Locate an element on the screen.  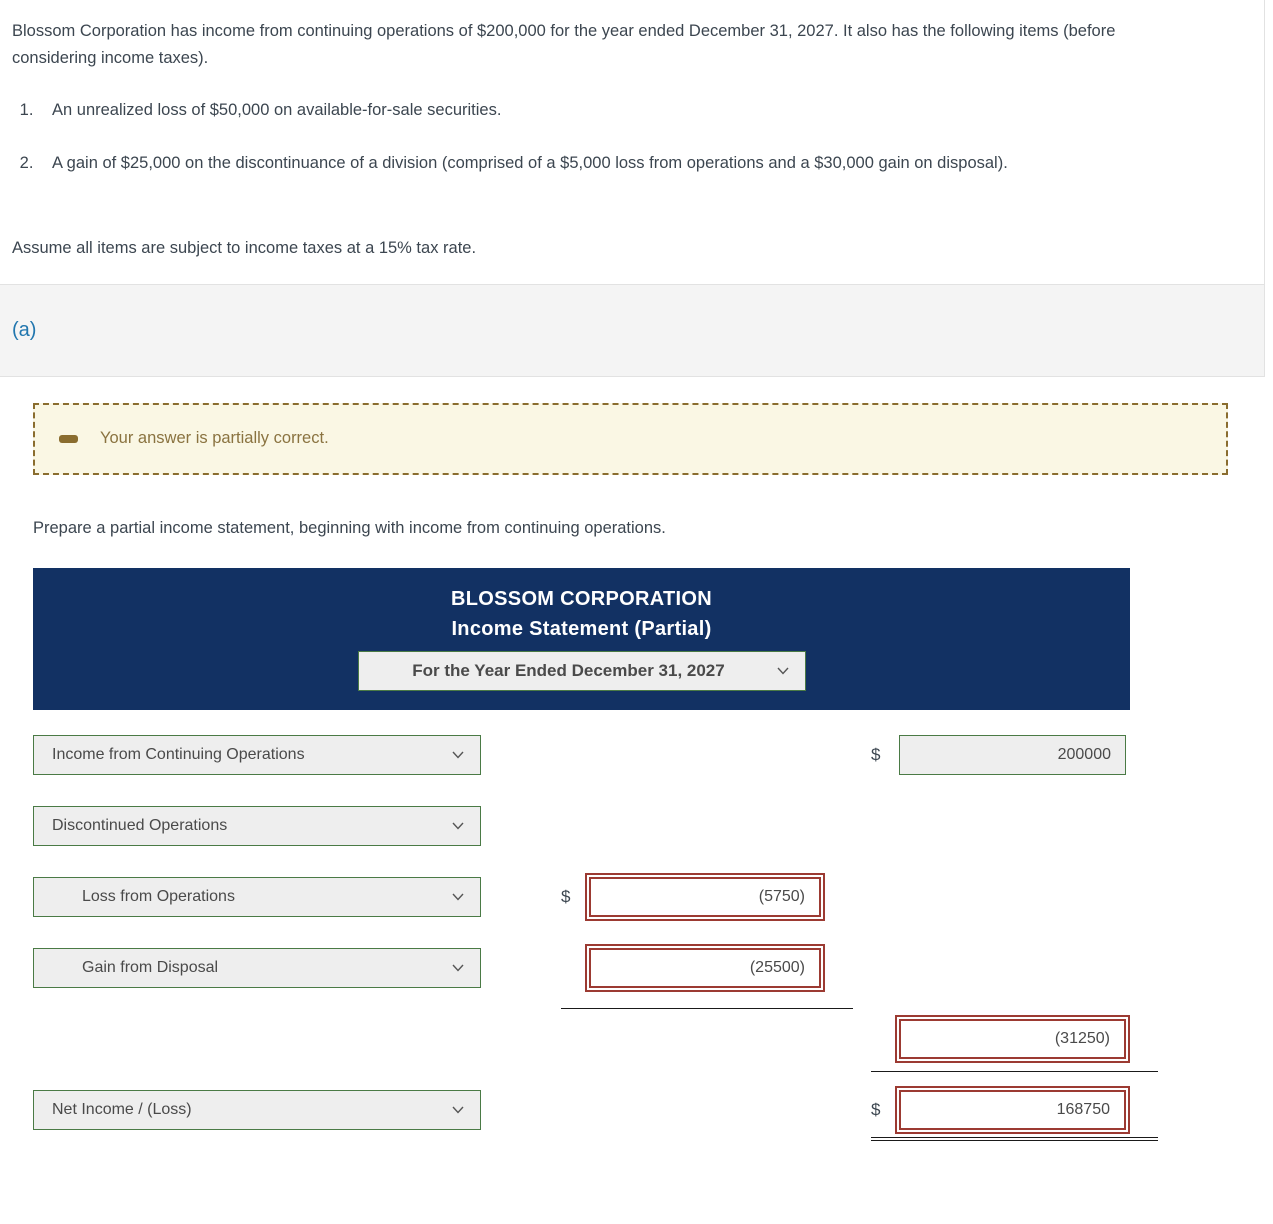
amount-input-0-right: 200000 is located at coordinates (1012, 755).